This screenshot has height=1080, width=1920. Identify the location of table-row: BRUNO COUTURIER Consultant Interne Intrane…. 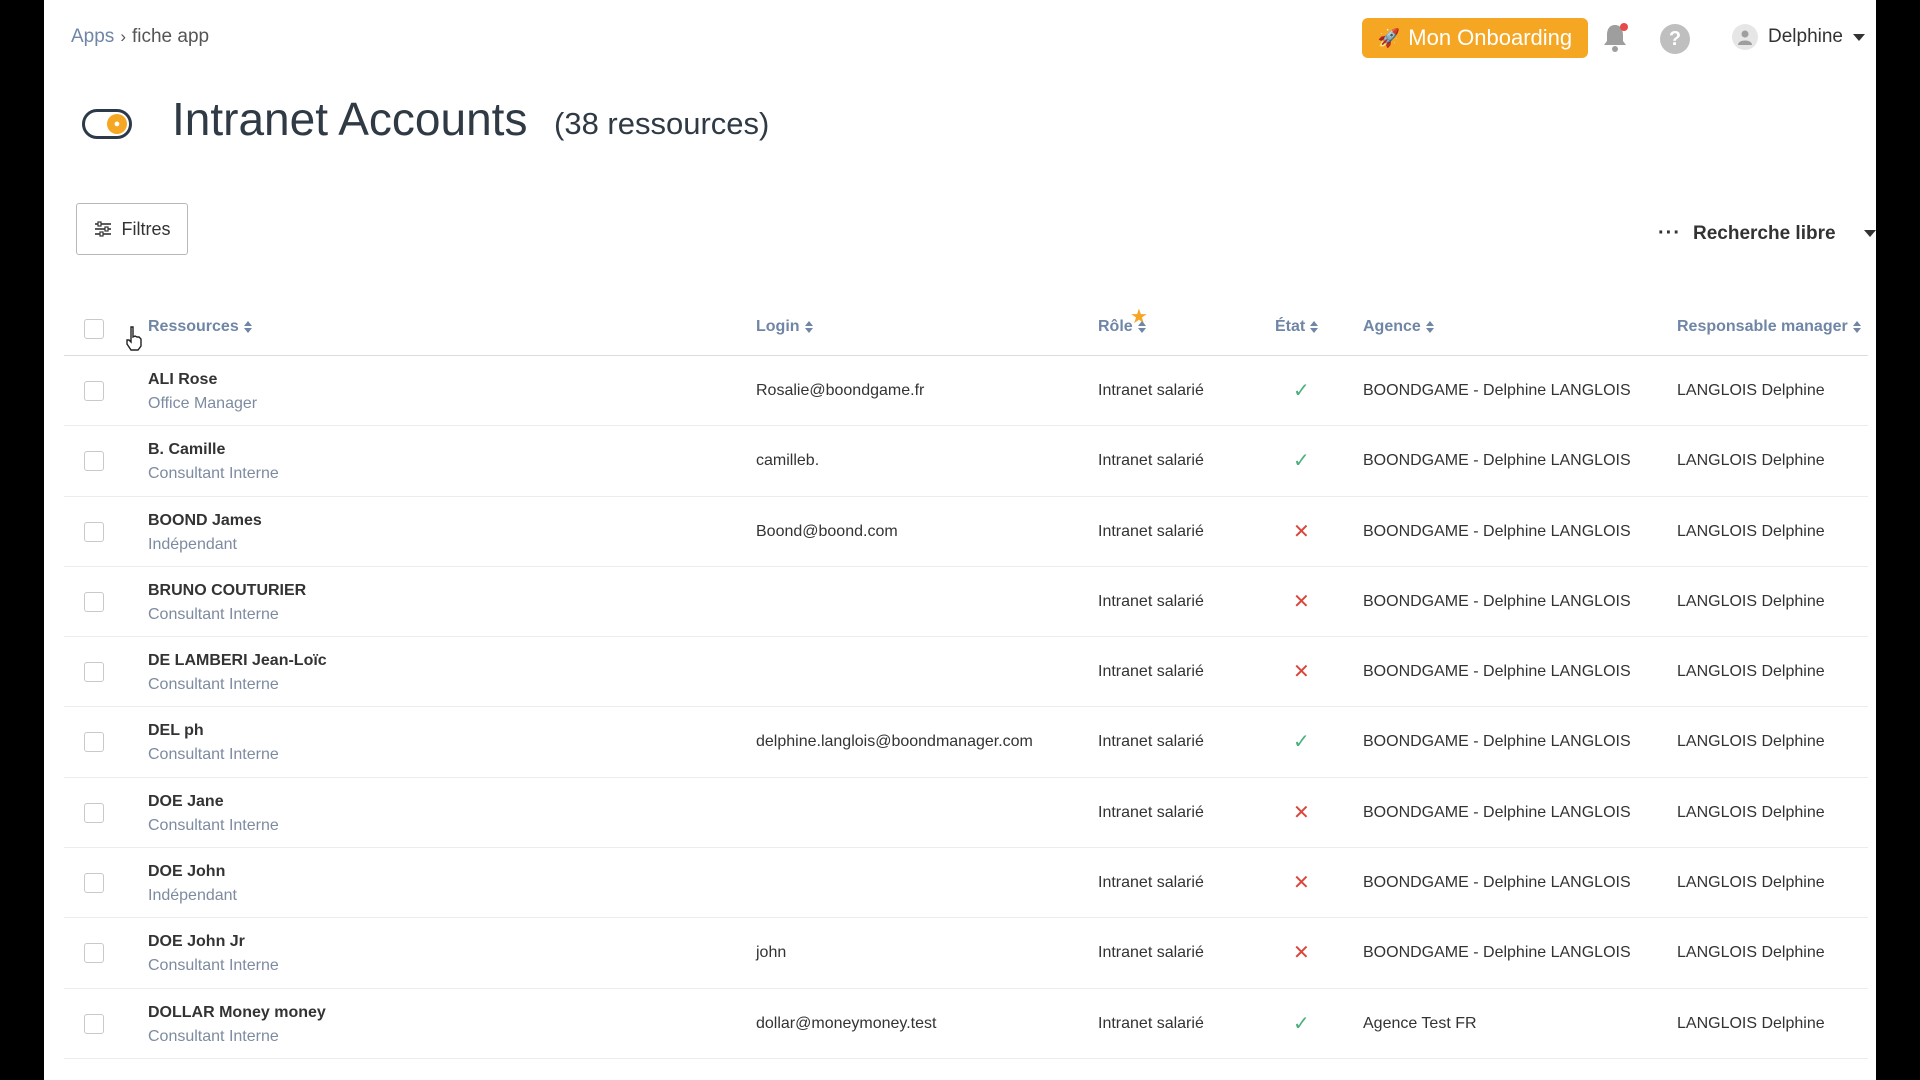
(966, 602).